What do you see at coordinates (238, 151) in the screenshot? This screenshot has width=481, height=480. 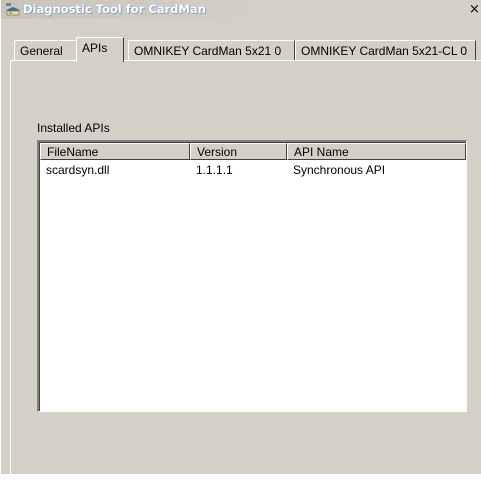 I see `column-header-version: Version` at bounding box center [238, 151].